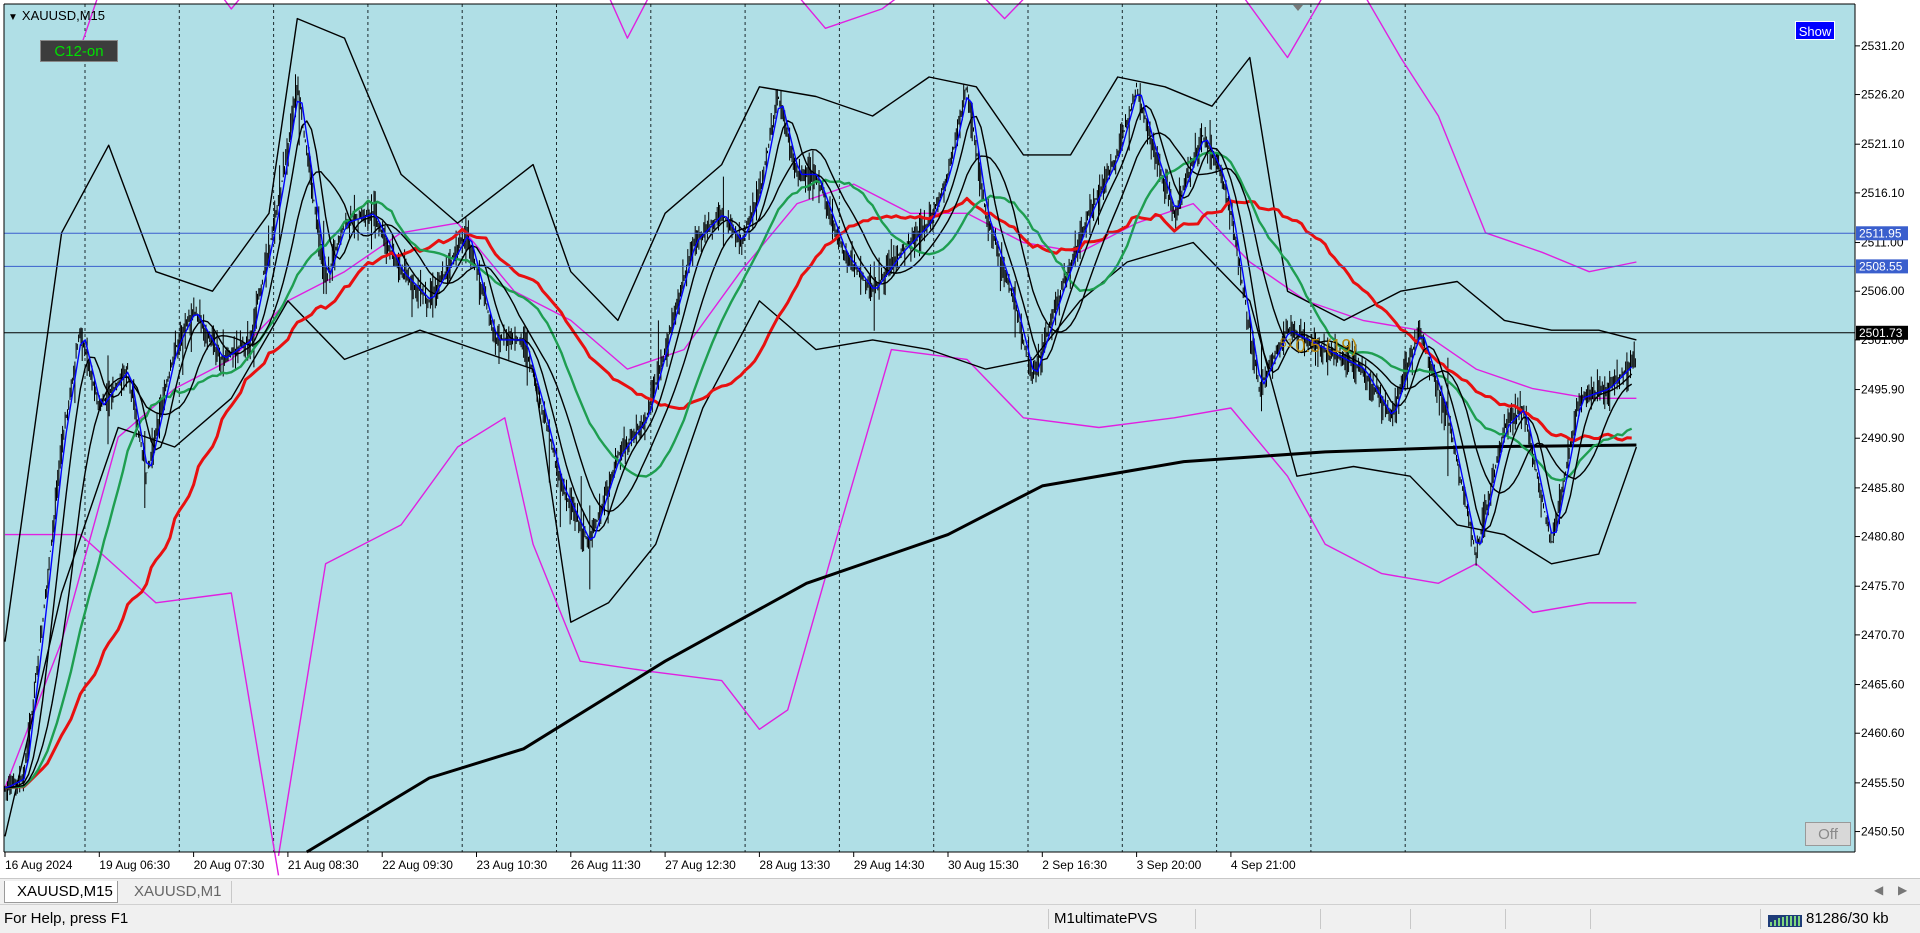  Describe the element at coordinates (794, 865) in the screenshot. I see `time-axis-label: 28 Aug 13:30` at that location.